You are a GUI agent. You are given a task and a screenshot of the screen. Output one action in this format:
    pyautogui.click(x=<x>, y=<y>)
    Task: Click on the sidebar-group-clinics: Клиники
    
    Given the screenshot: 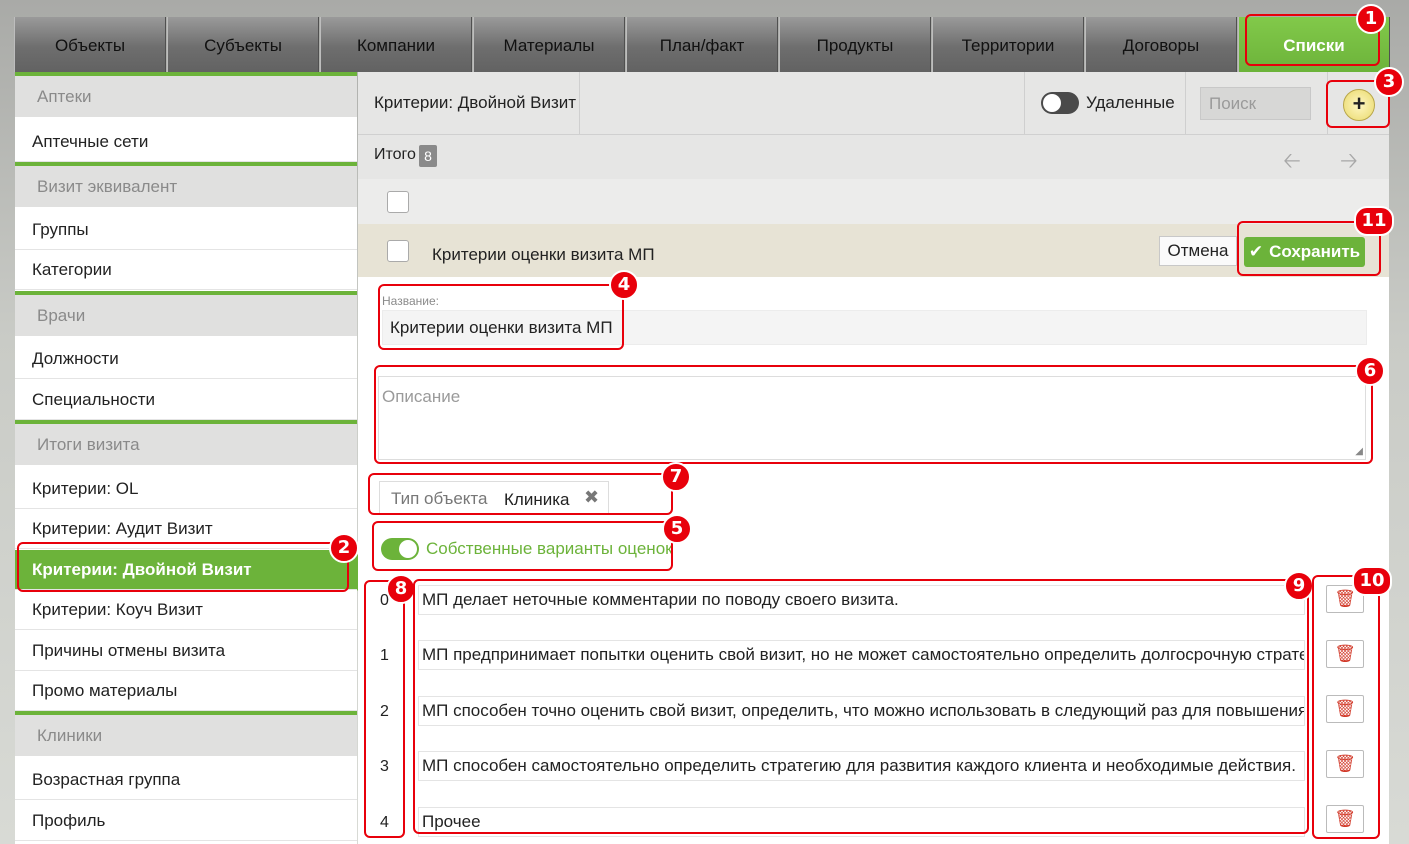 What is the action you would take?
    pyautogui.click(x=186, y=733)
    